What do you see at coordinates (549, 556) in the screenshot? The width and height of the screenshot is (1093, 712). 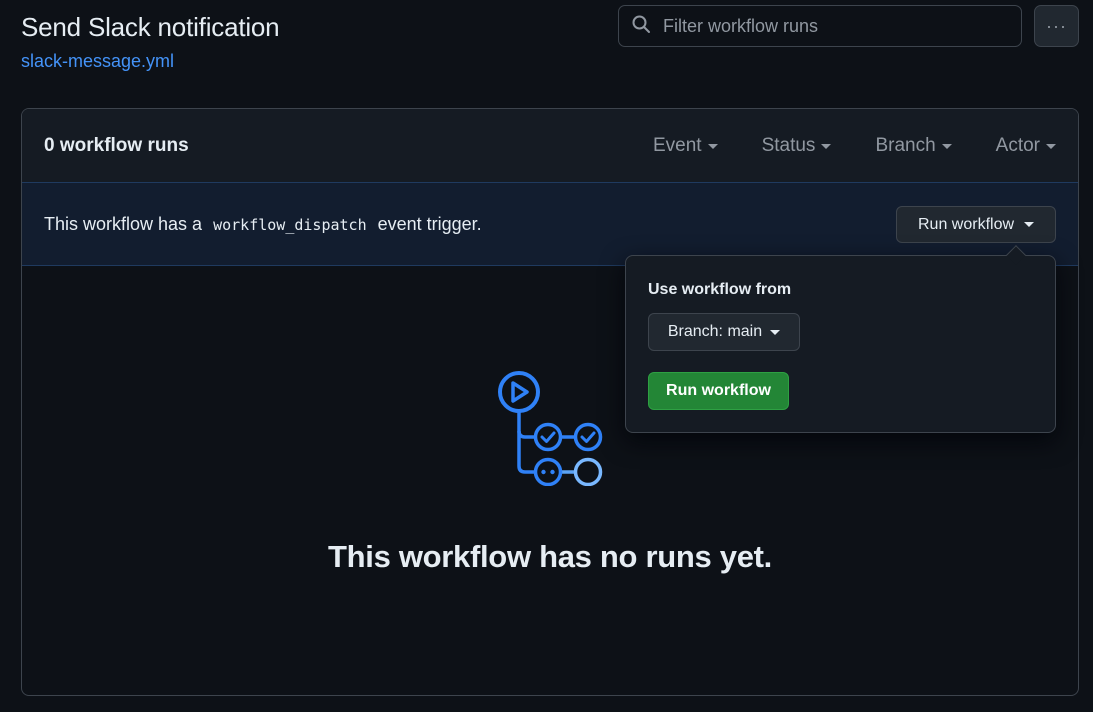 I see `empty-state-message: This workflow has no runs yet.` at bounding box center [549, 556].